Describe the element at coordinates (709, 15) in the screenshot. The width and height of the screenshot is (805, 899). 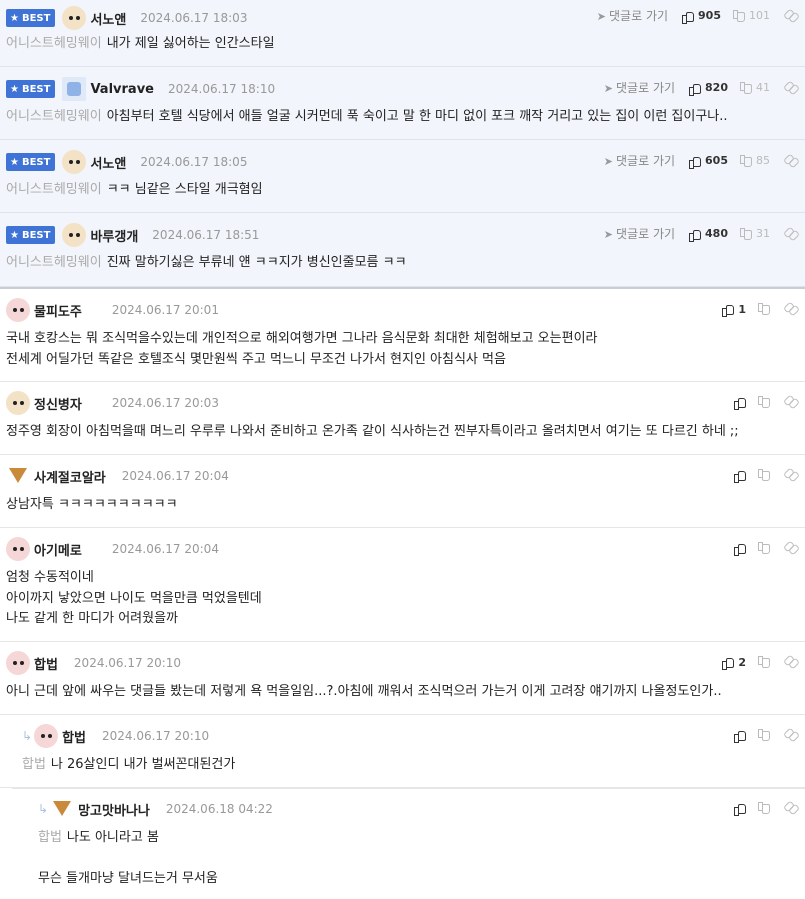
I see `upvote-count: 905` at that location.